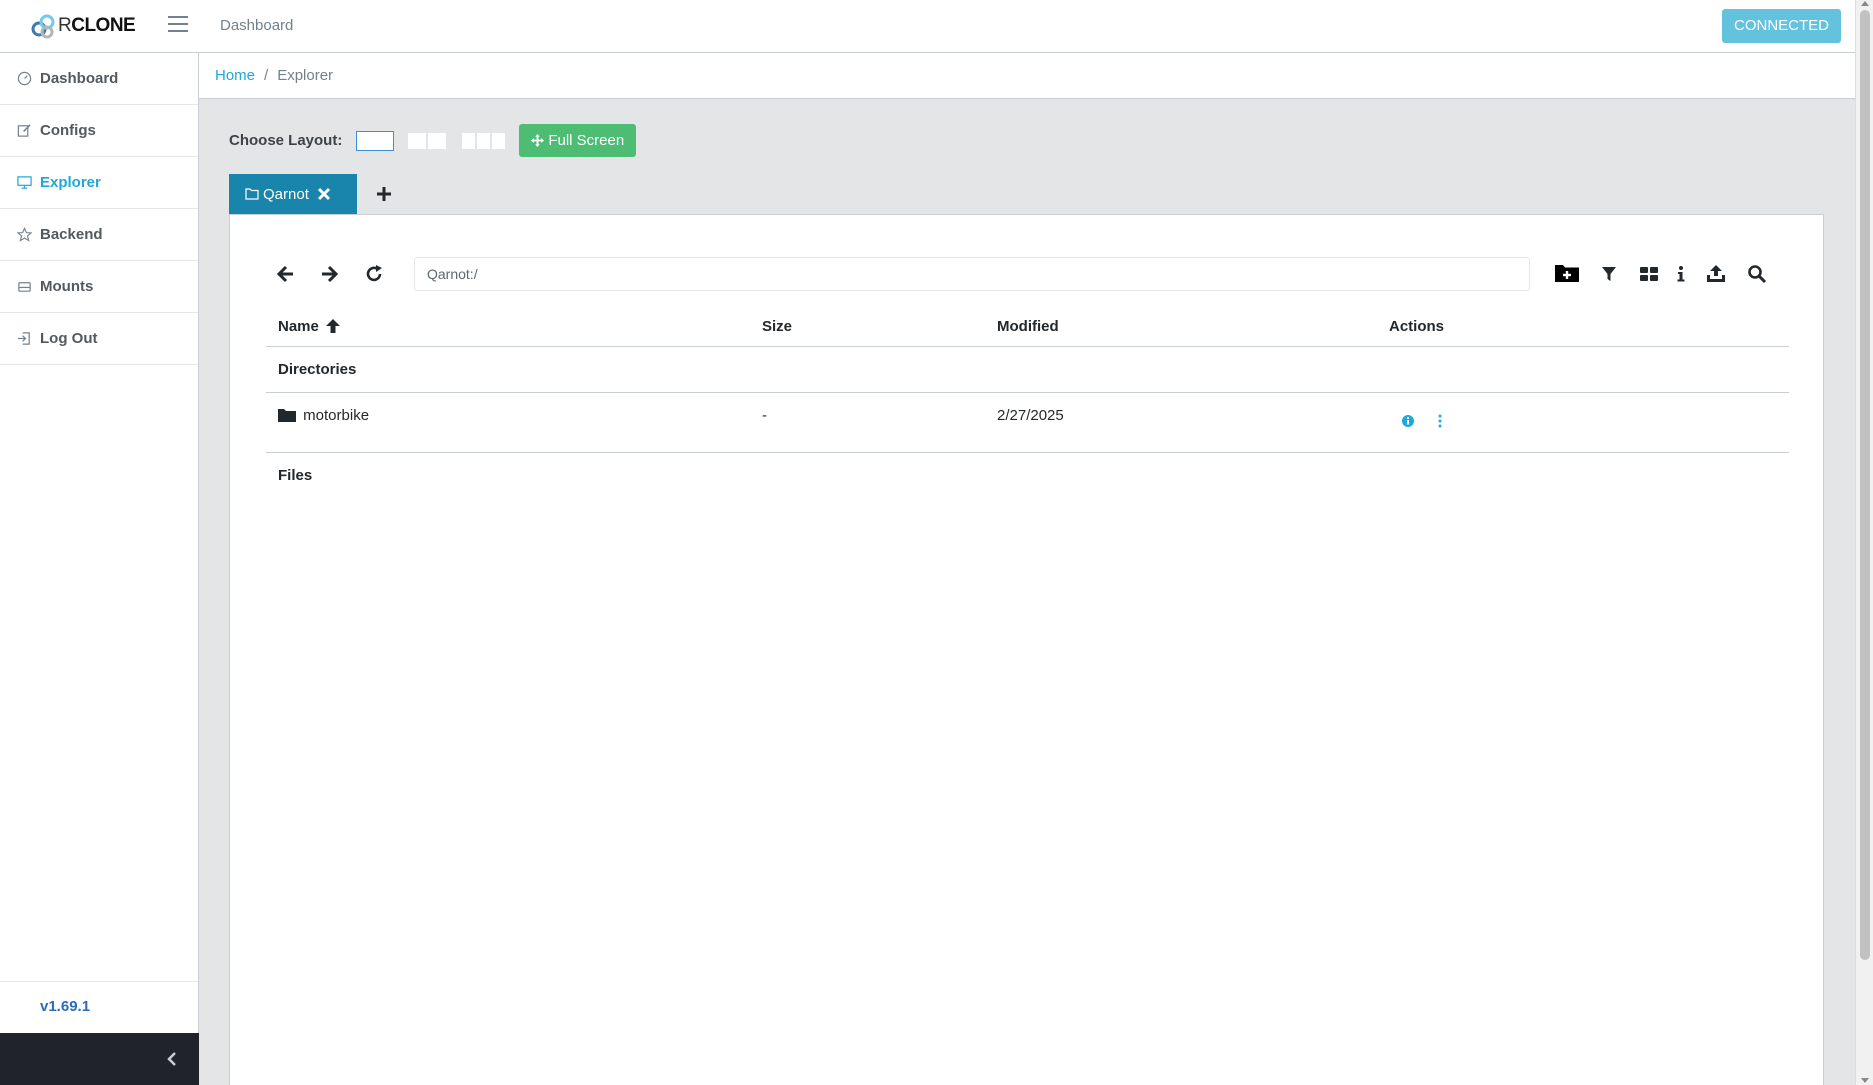 The width and height of the screenshot is (1873, 1085). Describe the element at coordinates (99, 1007) in the screenshot. I see `version-label: v1.69.1` at that location.